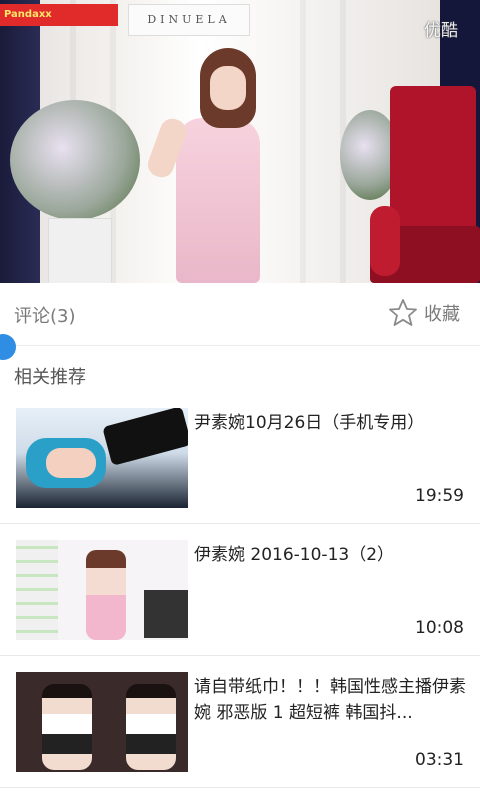 Image resolution: width=480 pixels, height=800 pixels. I want to click on comments-link: 评论(3), so click(45, 315).